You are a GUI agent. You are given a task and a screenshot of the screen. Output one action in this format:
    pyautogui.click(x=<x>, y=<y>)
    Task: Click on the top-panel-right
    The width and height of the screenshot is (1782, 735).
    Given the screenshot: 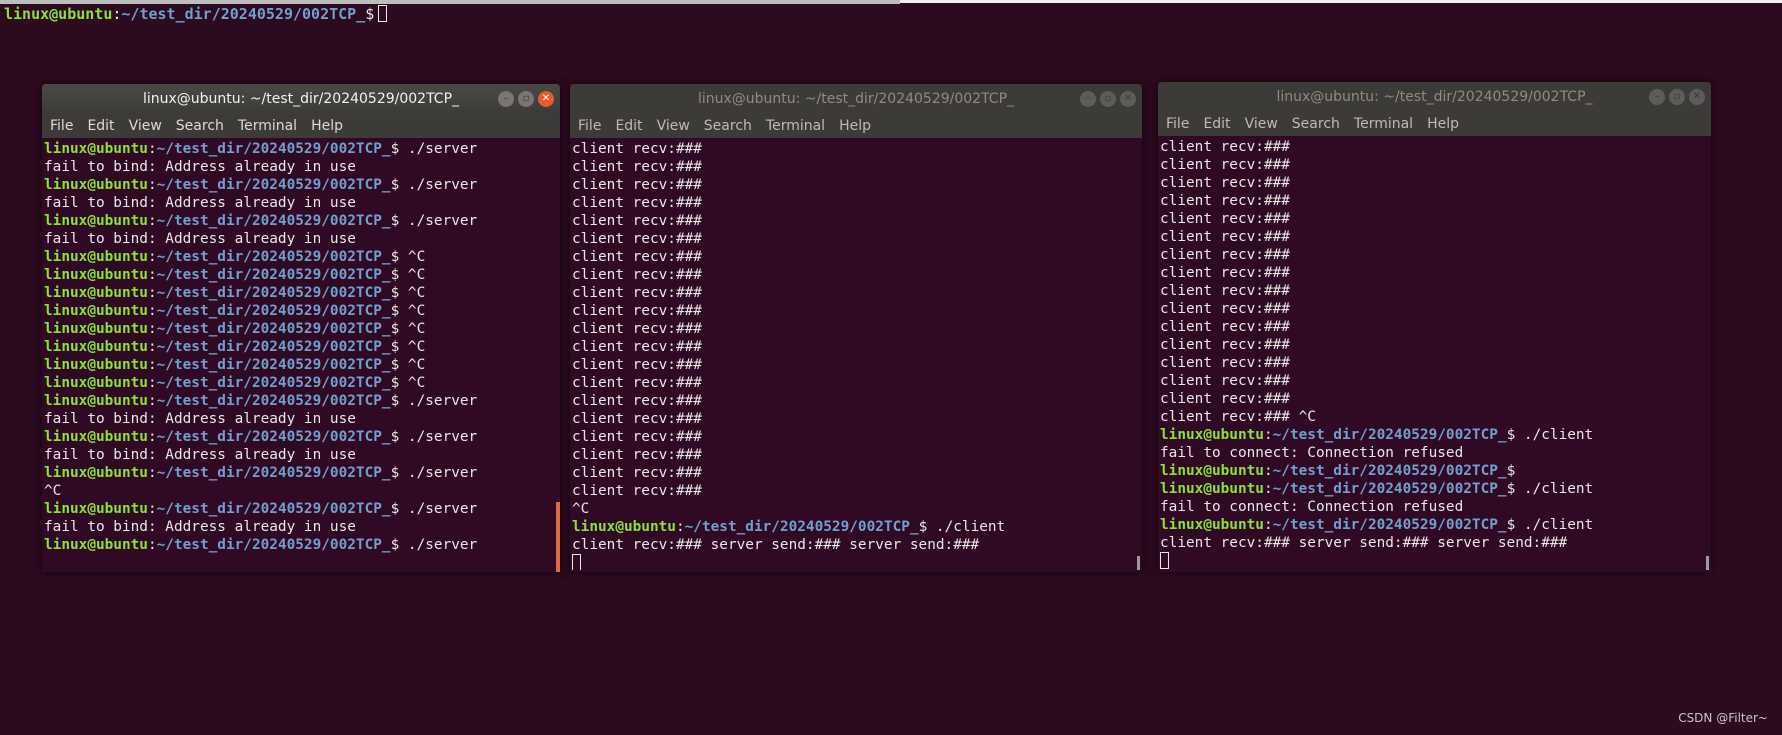 What is the action you would take?
    pyautogui.click(x=1341, y=1)
    